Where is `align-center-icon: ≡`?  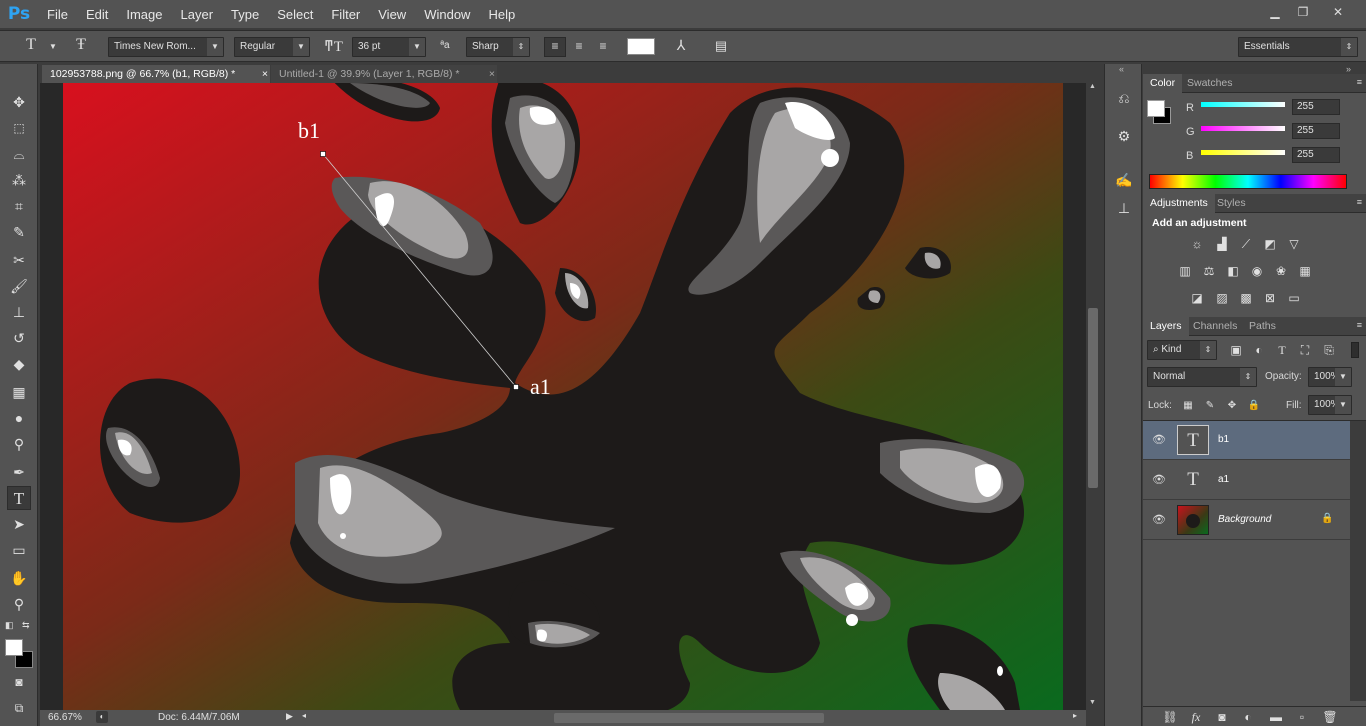 align-center-icon: ≡ is located at coordinates (579, 46).